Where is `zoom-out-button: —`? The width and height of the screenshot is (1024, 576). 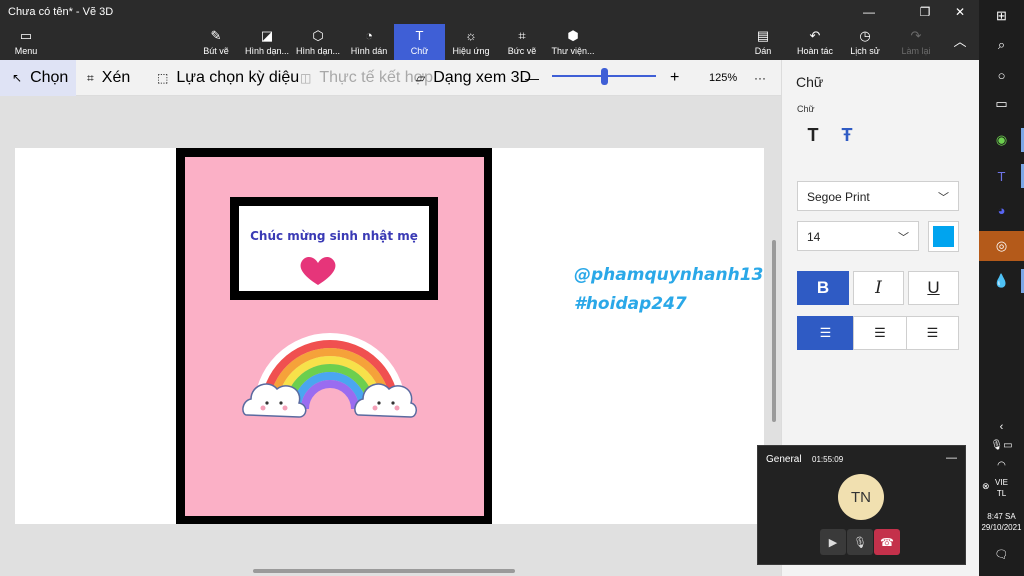 zoom-out-button: — is located at coordinates (532, 78).